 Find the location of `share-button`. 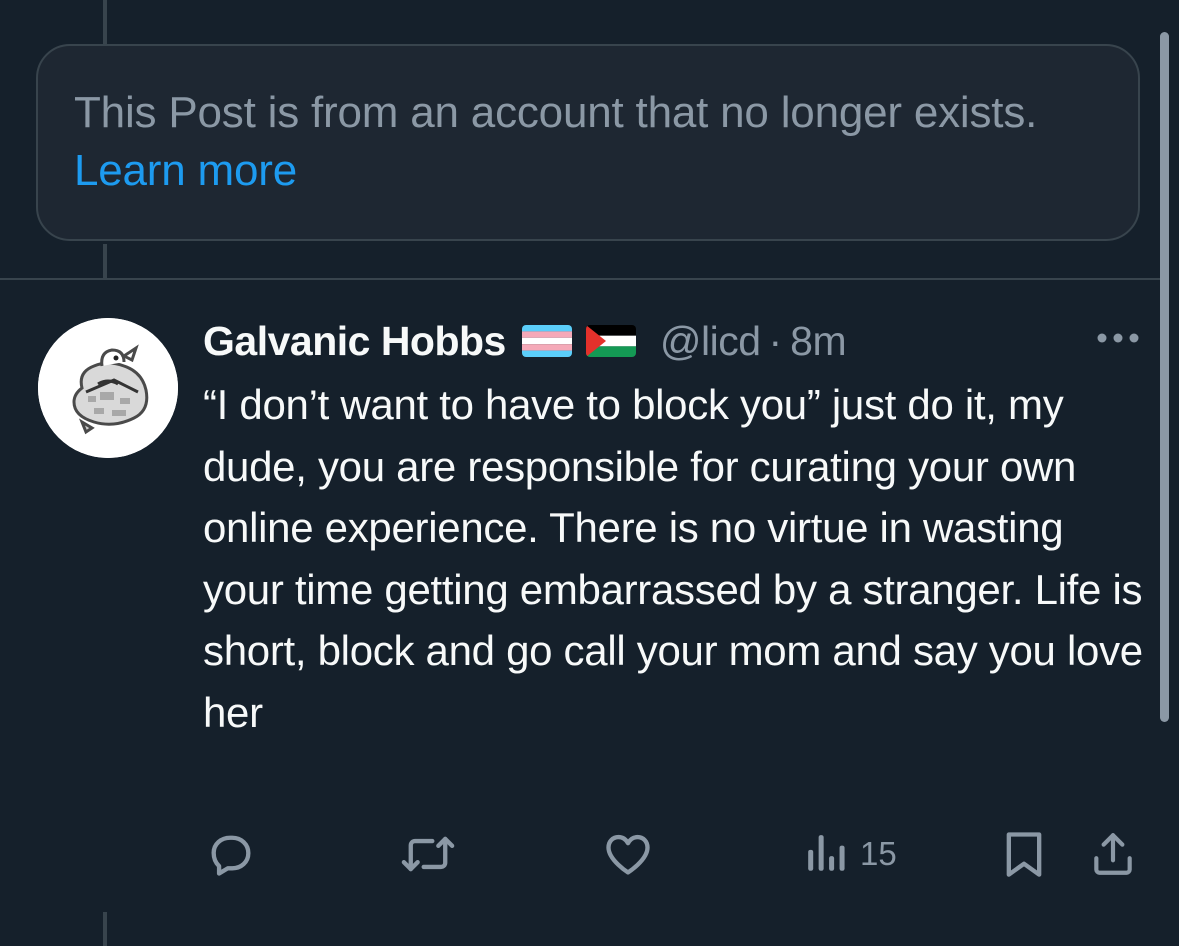

share-button is located at coordinates (1113, 854).